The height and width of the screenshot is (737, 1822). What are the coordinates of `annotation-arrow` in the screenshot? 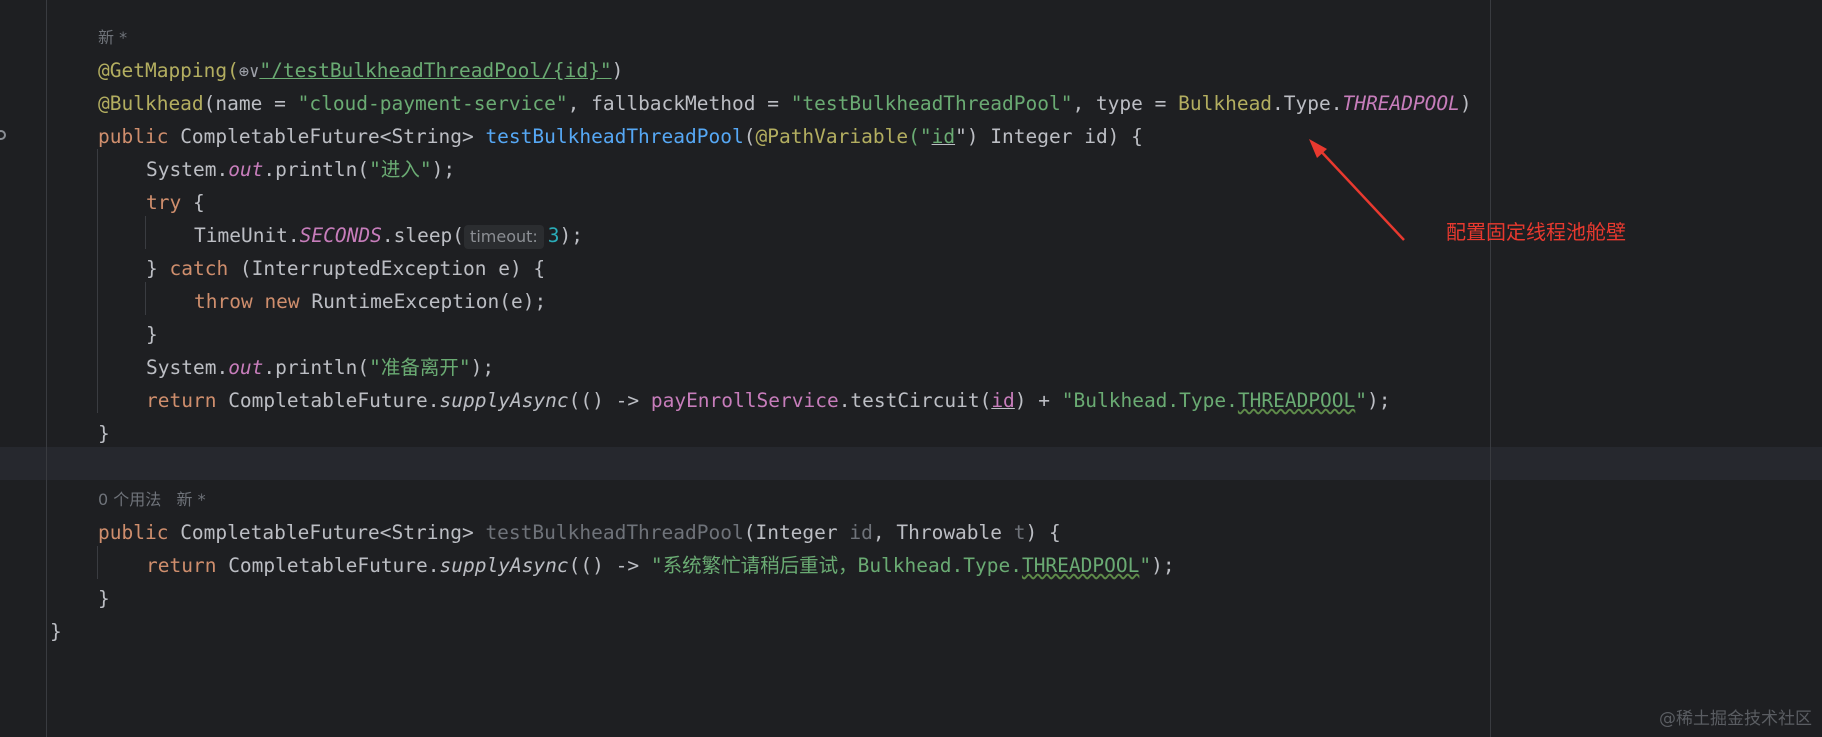 It's located at (1357, 190).